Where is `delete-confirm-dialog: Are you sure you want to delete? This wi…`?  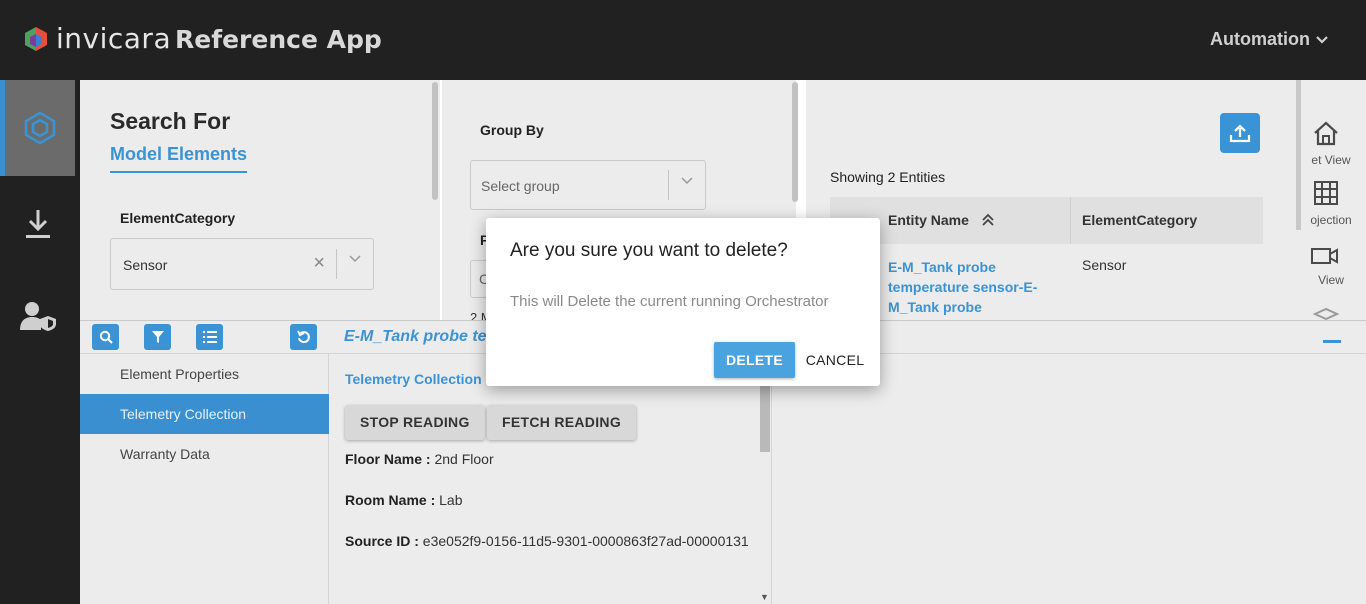 delete-confirm-dialog: Are you sure you want to delete? This wi… is located at coordinates (683, 302).